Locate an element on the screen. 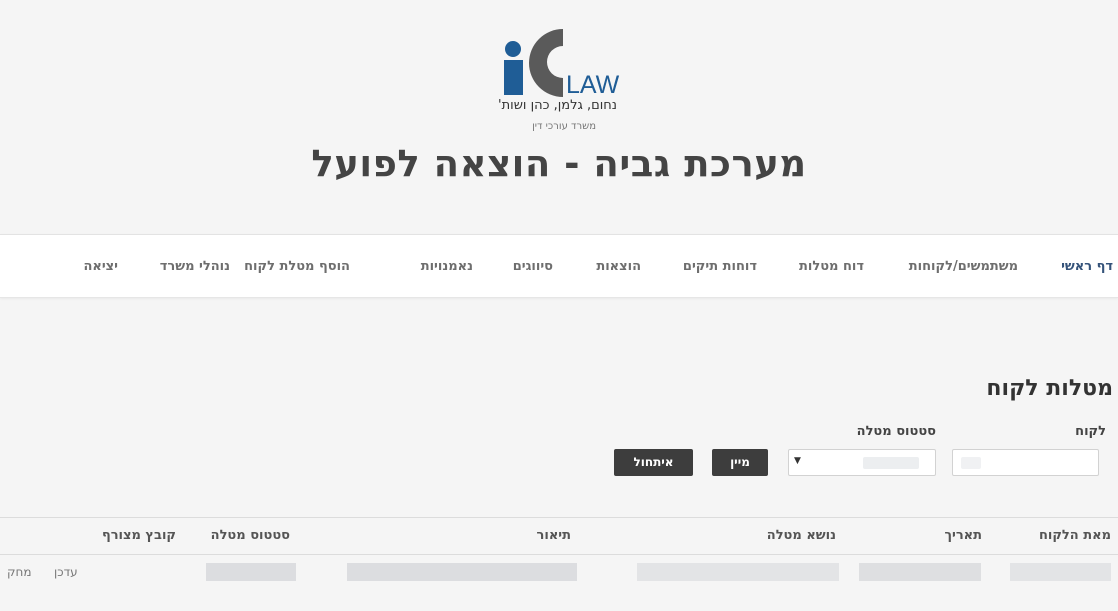 Image resolution: width=1118 pixels, height=611 pixels. svg-text: LAW is located at coordinates (593, 85).